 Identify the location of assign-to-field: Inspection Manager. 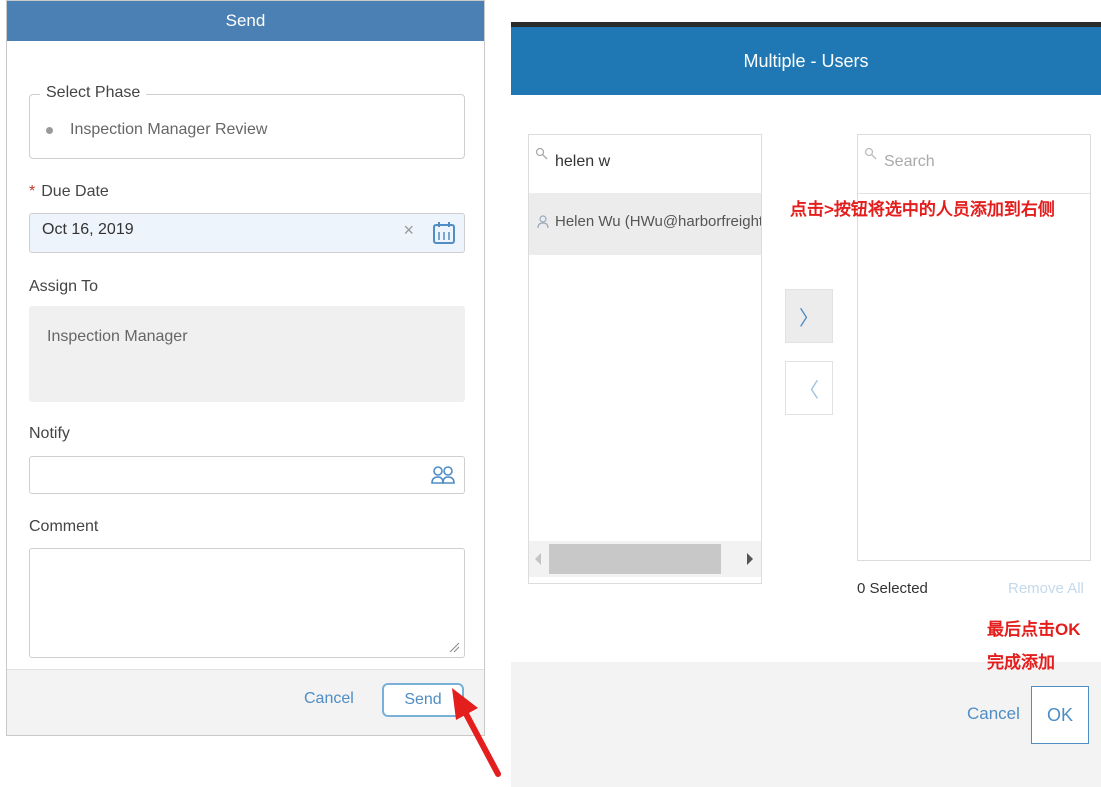
(247, 354).